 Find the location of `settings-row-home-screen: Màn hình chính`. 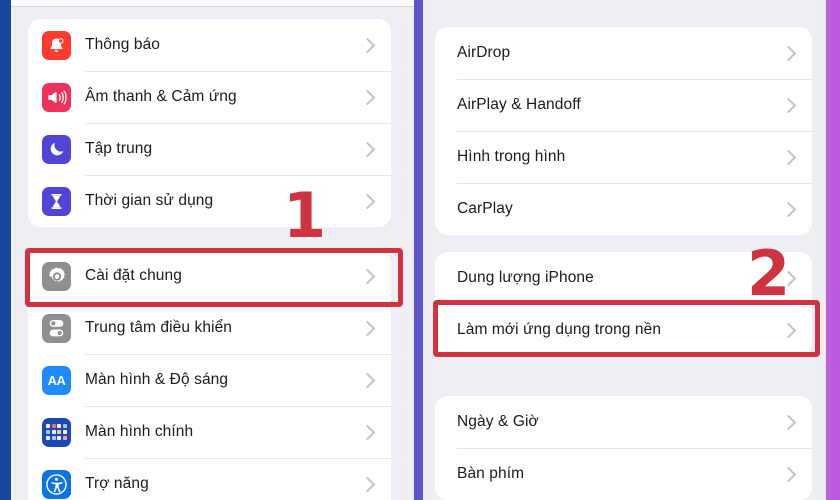

settings-row-home-screen: Màn hình chính is located at coordinates (209, 432).